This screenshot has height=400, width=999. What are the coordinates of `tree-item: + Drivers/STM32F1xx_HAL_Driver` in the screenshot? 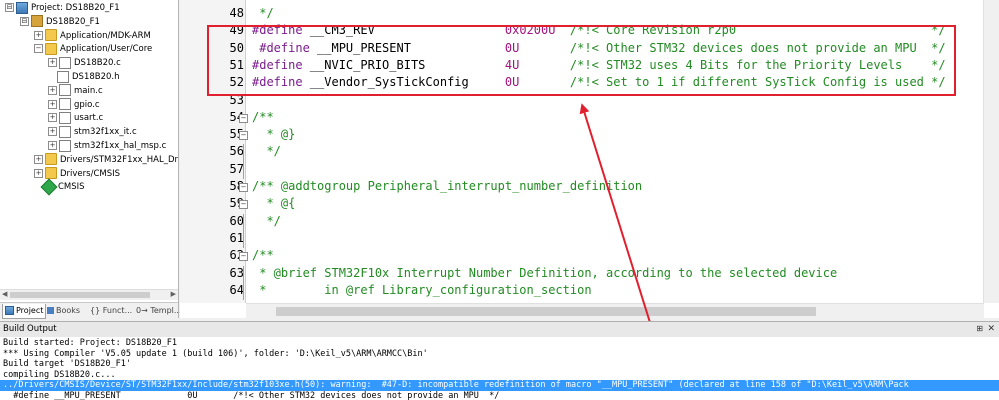 It's located at (106, 160).